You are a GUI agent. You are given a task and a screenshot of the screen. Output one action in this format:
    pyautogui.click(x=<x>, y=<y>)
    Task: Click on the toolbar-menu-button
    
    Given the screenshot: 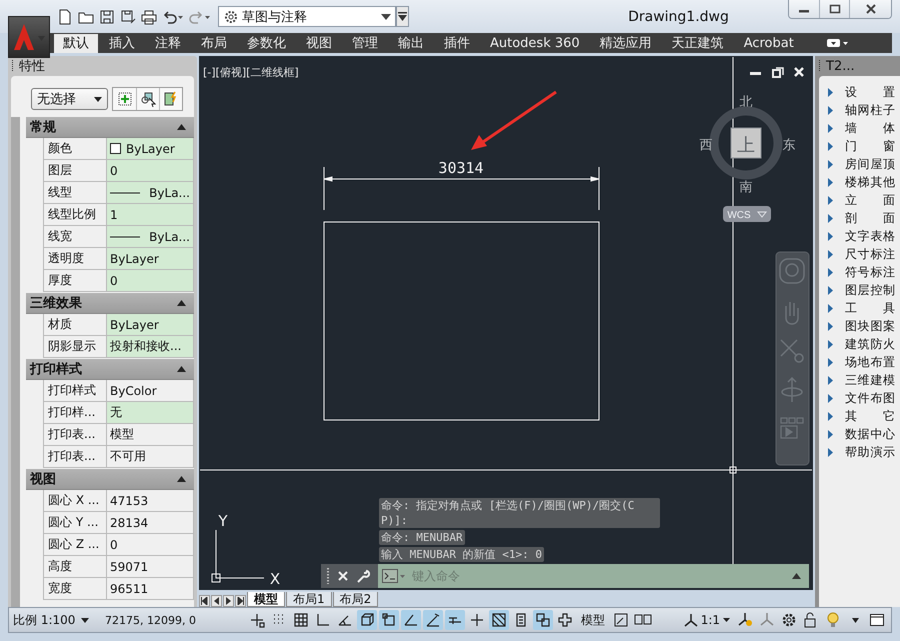 What is the action you would take?
    pyautogui.click(x=402, y=16)
    